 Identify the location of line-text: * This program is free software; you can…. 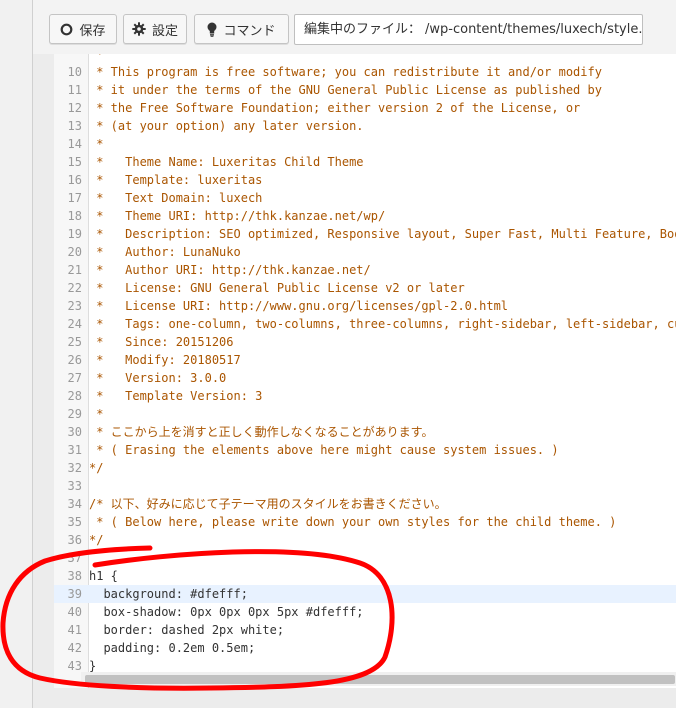
(345, 72).